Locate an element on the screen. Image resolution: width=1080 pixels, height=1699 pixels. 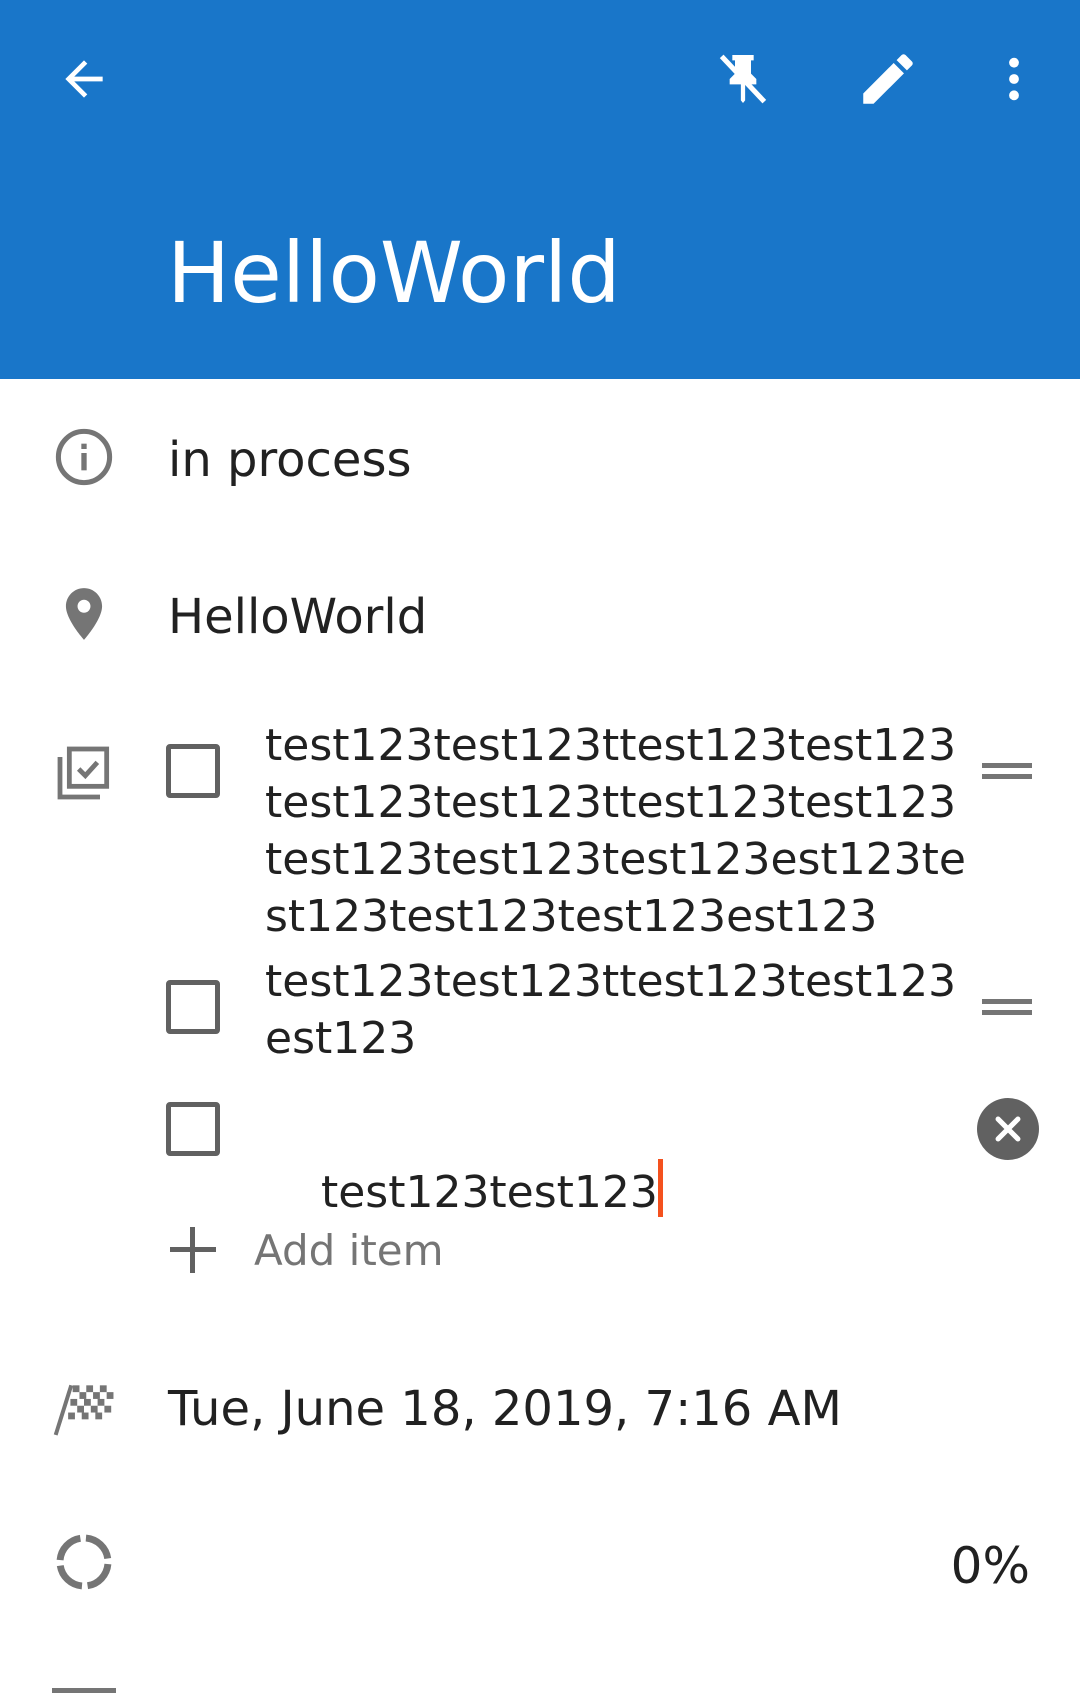
unpin-button is located at coordinates (743, 79).